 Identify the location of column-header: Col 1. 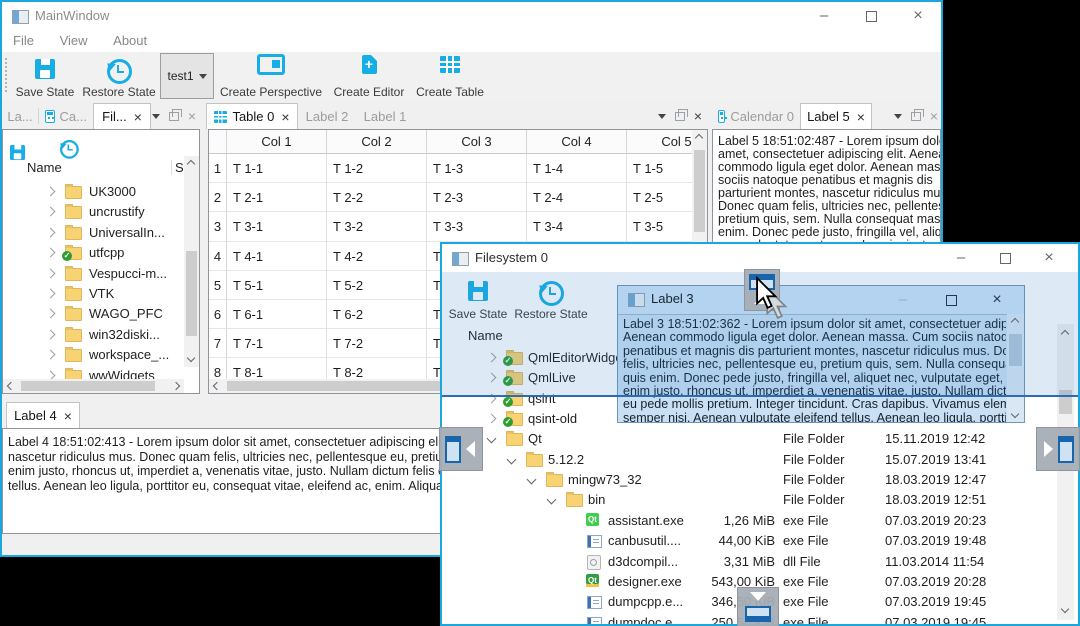
(277, 142).